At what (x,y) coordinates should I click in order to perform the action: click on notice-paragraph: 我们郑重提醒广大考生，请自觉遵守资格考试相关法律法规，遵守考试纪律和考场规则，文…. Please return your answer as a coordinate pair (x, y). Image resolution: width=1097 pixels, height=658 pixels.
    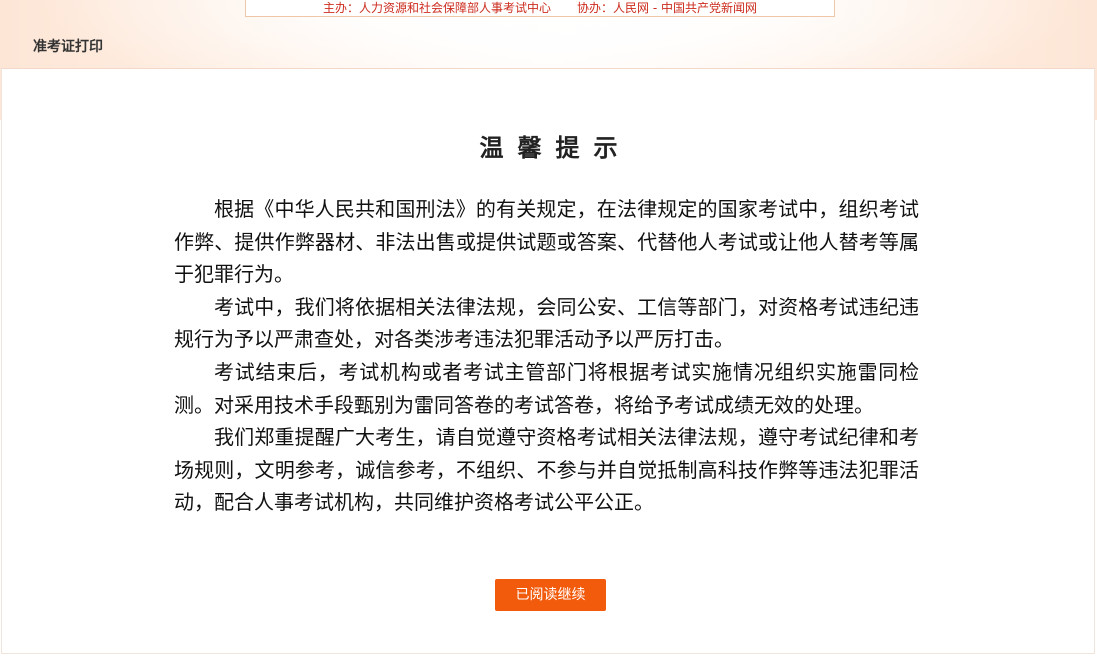
    Looking at the image, I should click on (546, 470).